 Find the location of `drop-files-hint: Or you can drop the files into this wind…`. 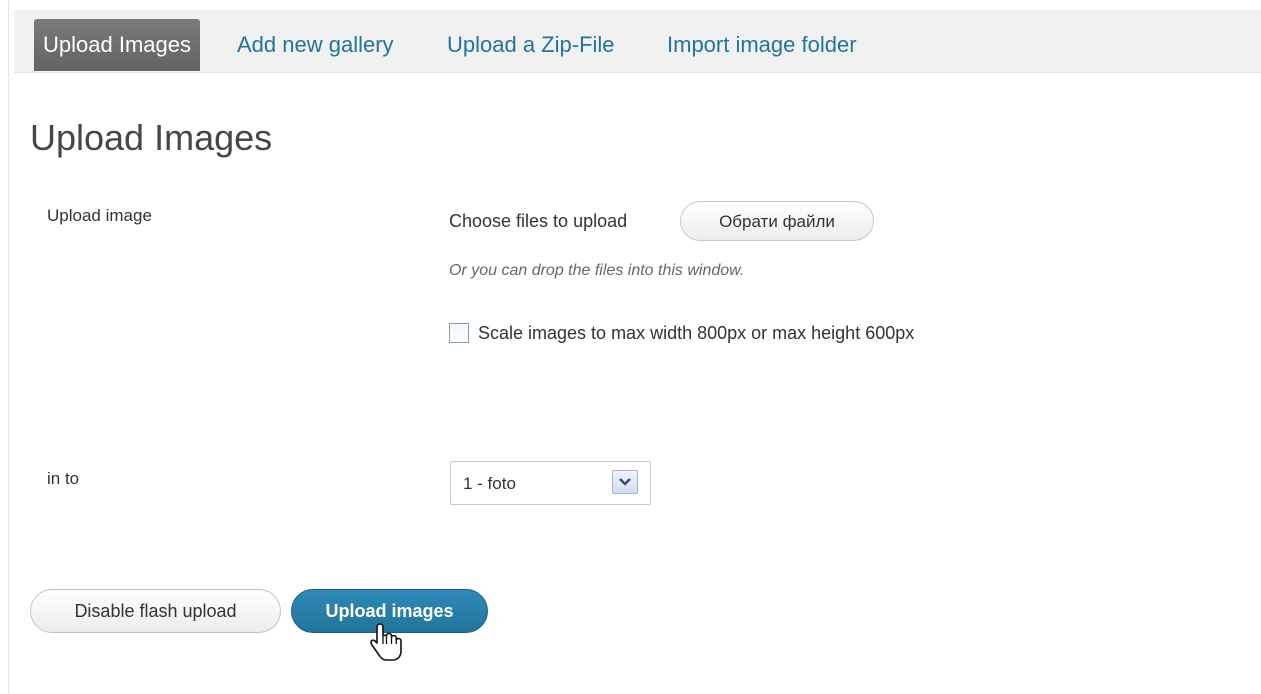

drop-files-hint: Or you can drop the files into this wind… is located at coordinates (597, 270).